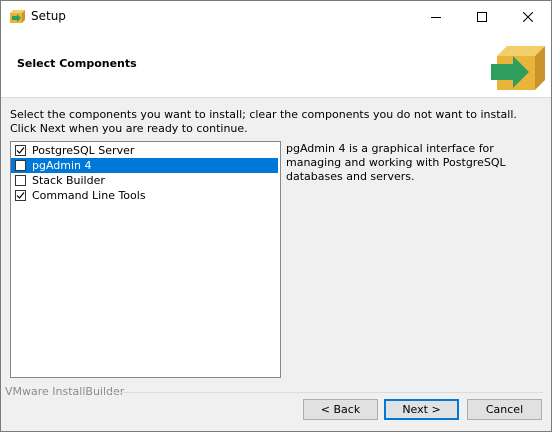  I want to click on back-button: < Back, so click(340, 409).